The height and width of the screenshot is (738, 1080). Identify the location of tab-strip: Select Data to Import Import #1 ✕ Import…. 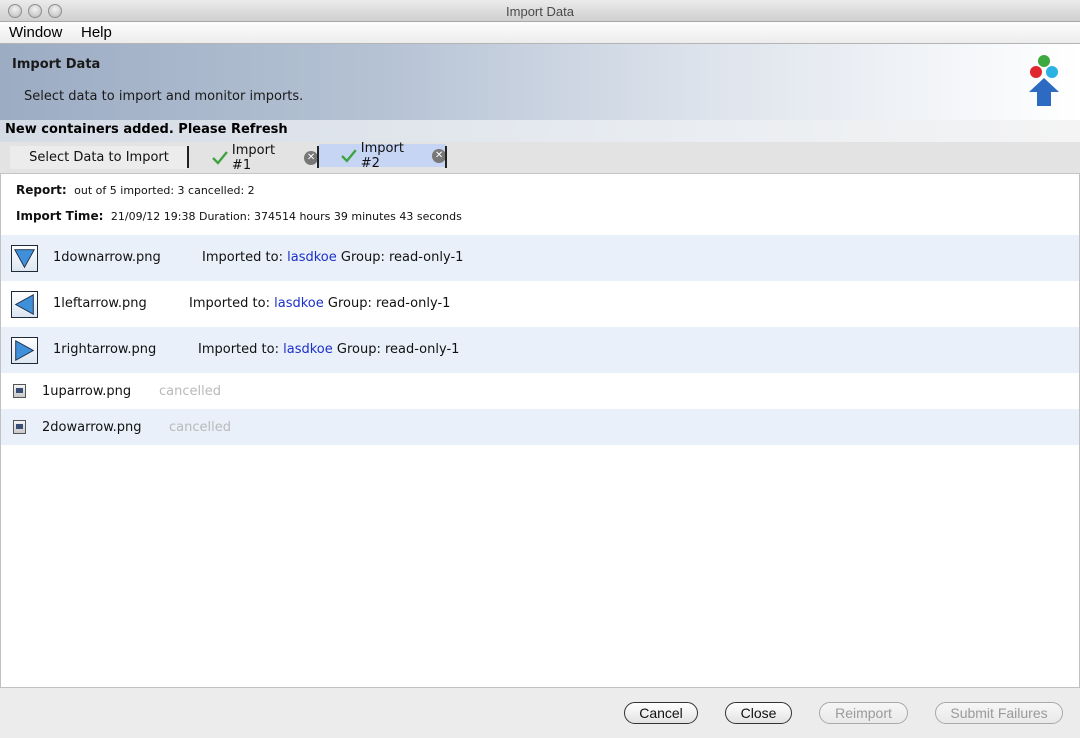
(540, 157).